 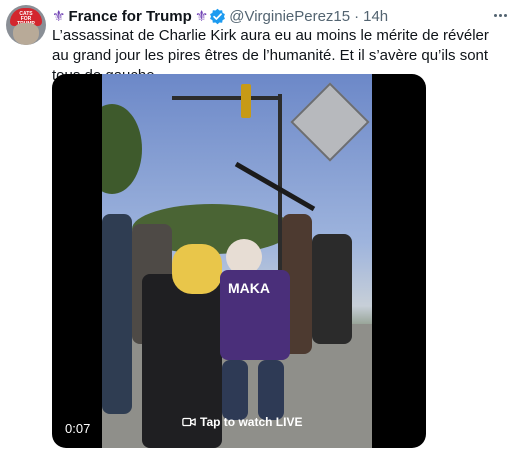 What do you see at coordinates (189, 422) in the screenshot?
I see `video-camera-icon` at bounding box center [189, 422].